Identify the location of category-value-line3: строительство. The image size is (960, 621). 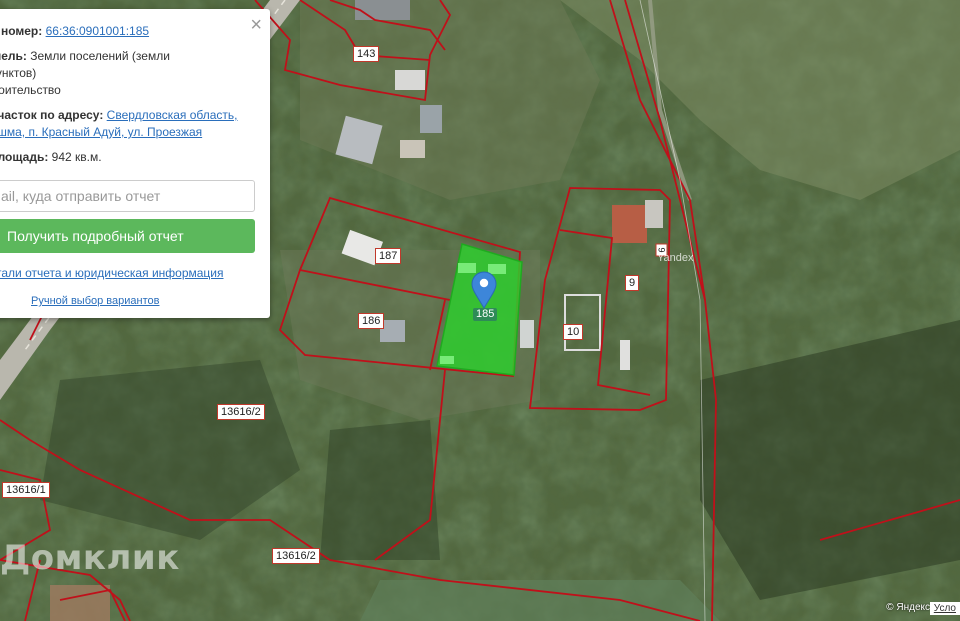
(30, 90).